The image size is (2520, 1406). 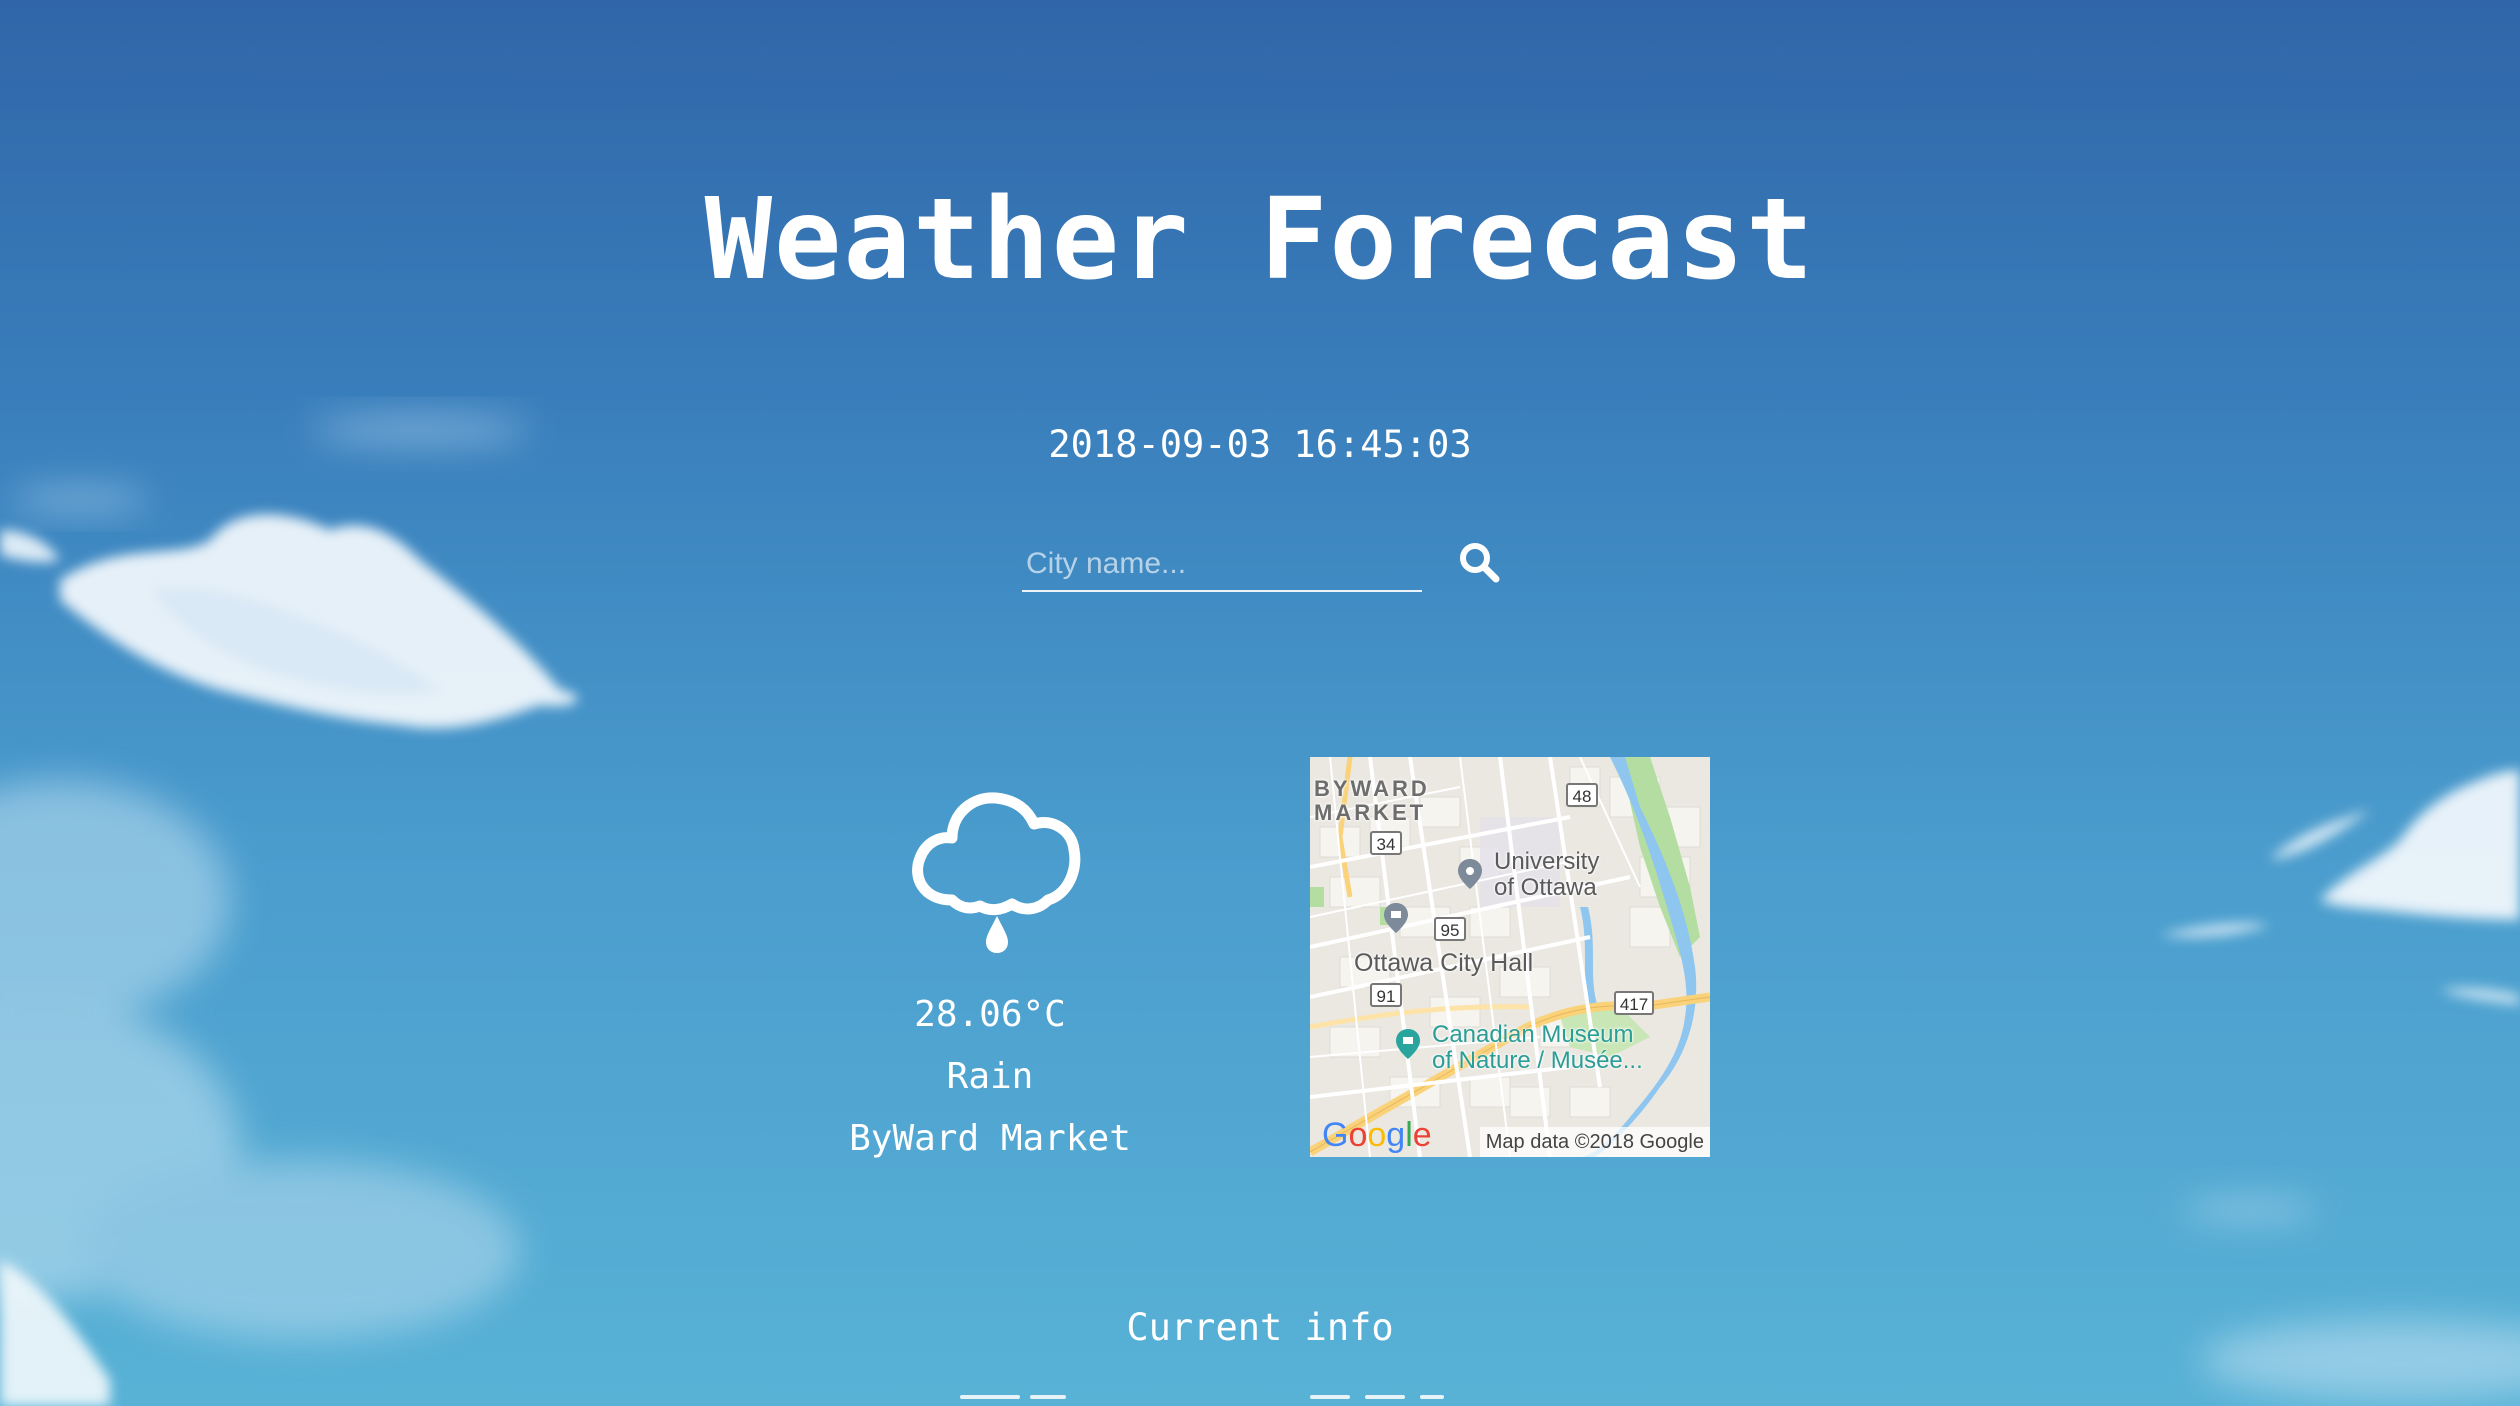 I want to click on search-bar, so click(x=1261, y=565).